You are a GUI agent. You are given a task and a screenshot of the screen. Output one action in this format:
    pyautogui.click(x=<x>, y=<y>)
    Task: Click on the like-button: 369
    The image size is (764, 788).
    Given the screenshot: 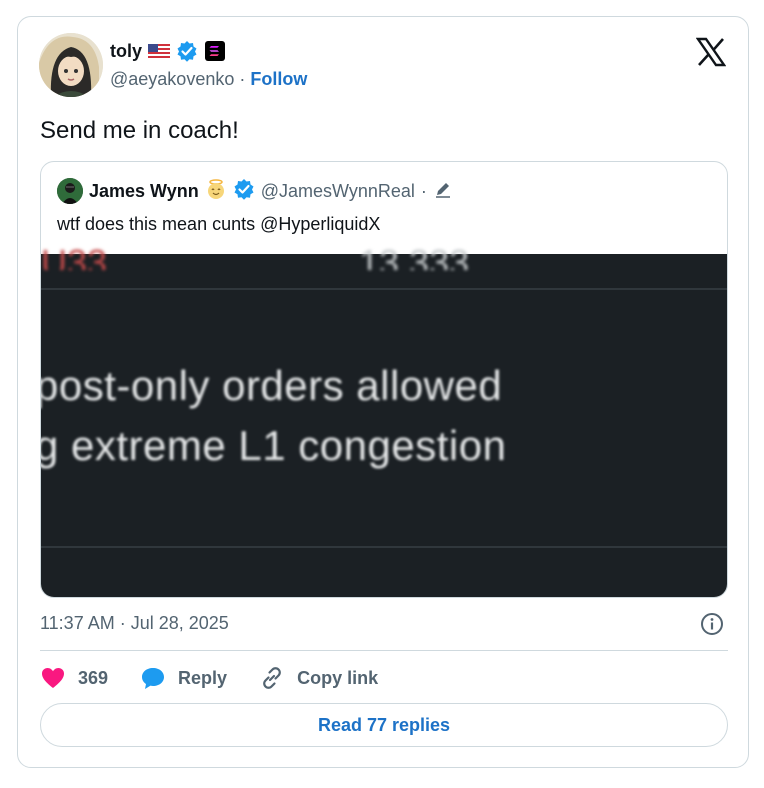 What is the action you would take?
    pyautogui.click(x=74, y=678)
    